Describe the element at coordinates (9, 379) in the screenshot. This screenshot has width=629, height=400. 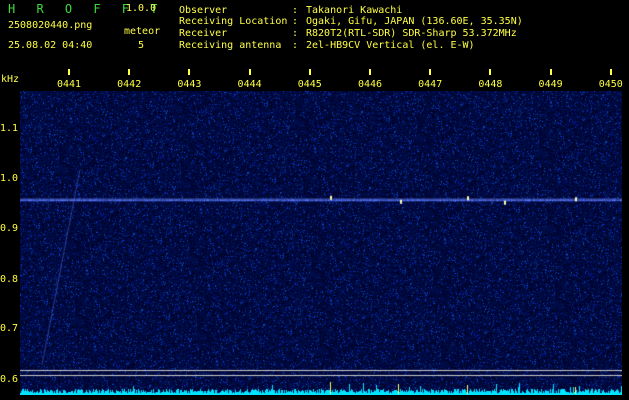
I see `y-tick-label: 0.6` at that location.